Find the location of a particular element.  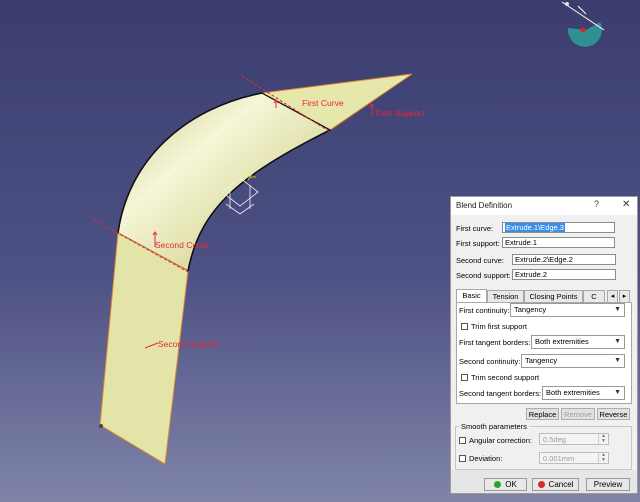

remove-button: Remove is located at coordinates (578, 414).